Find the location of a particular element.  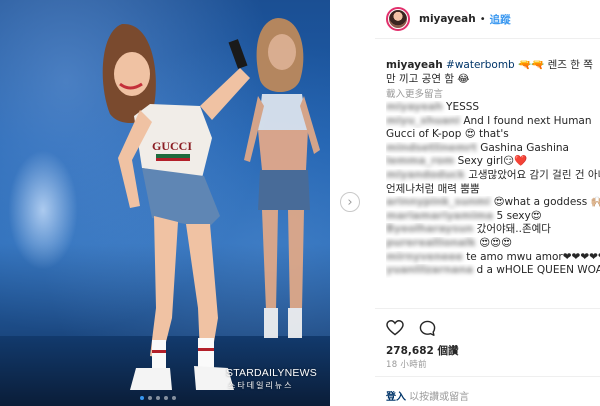

chevron-right-icon: › is located at coordinates (350, 202).